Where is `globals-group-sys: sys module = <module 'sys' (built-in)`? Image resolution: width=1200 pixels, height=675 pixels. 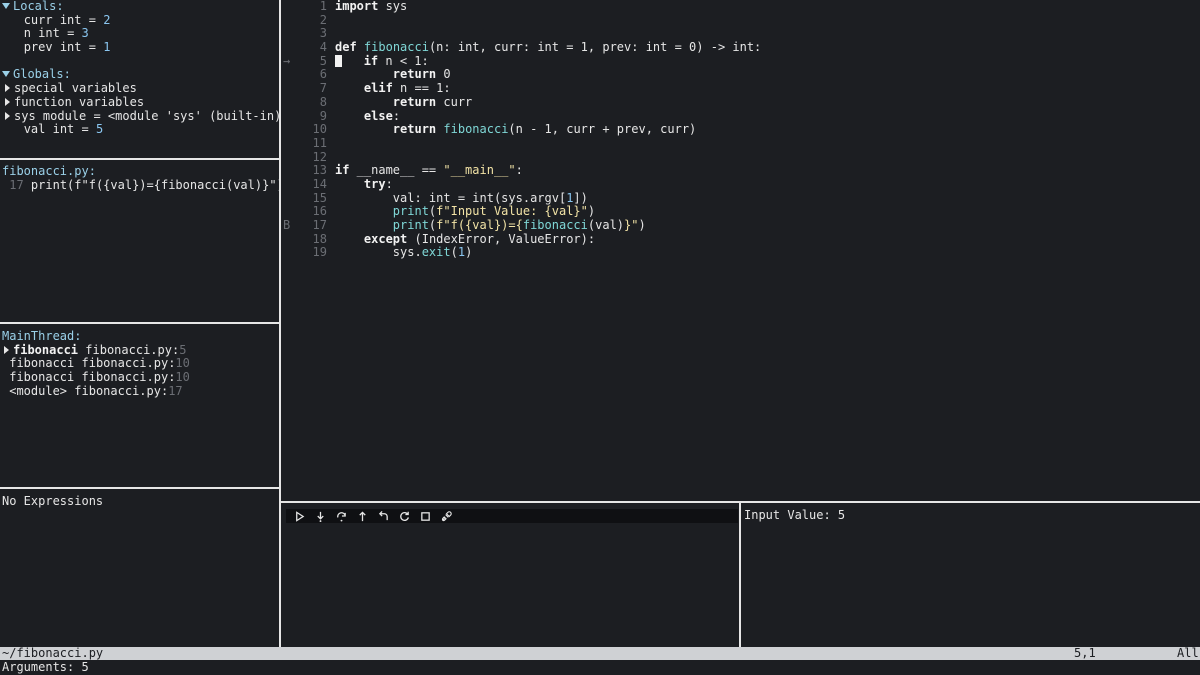
globals-group-sys: sys module = <module 'sys' (built-in) is located at coordinates (140, 116).